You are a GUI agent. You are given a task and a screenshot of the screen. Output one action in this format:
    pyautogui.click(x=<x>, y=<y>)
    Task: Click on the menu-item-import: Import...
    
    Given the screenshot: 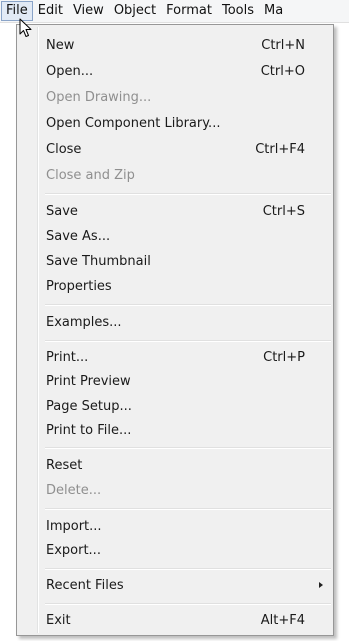 What is the action you would take?
    pyautogui.click(x=175, y=526)
    